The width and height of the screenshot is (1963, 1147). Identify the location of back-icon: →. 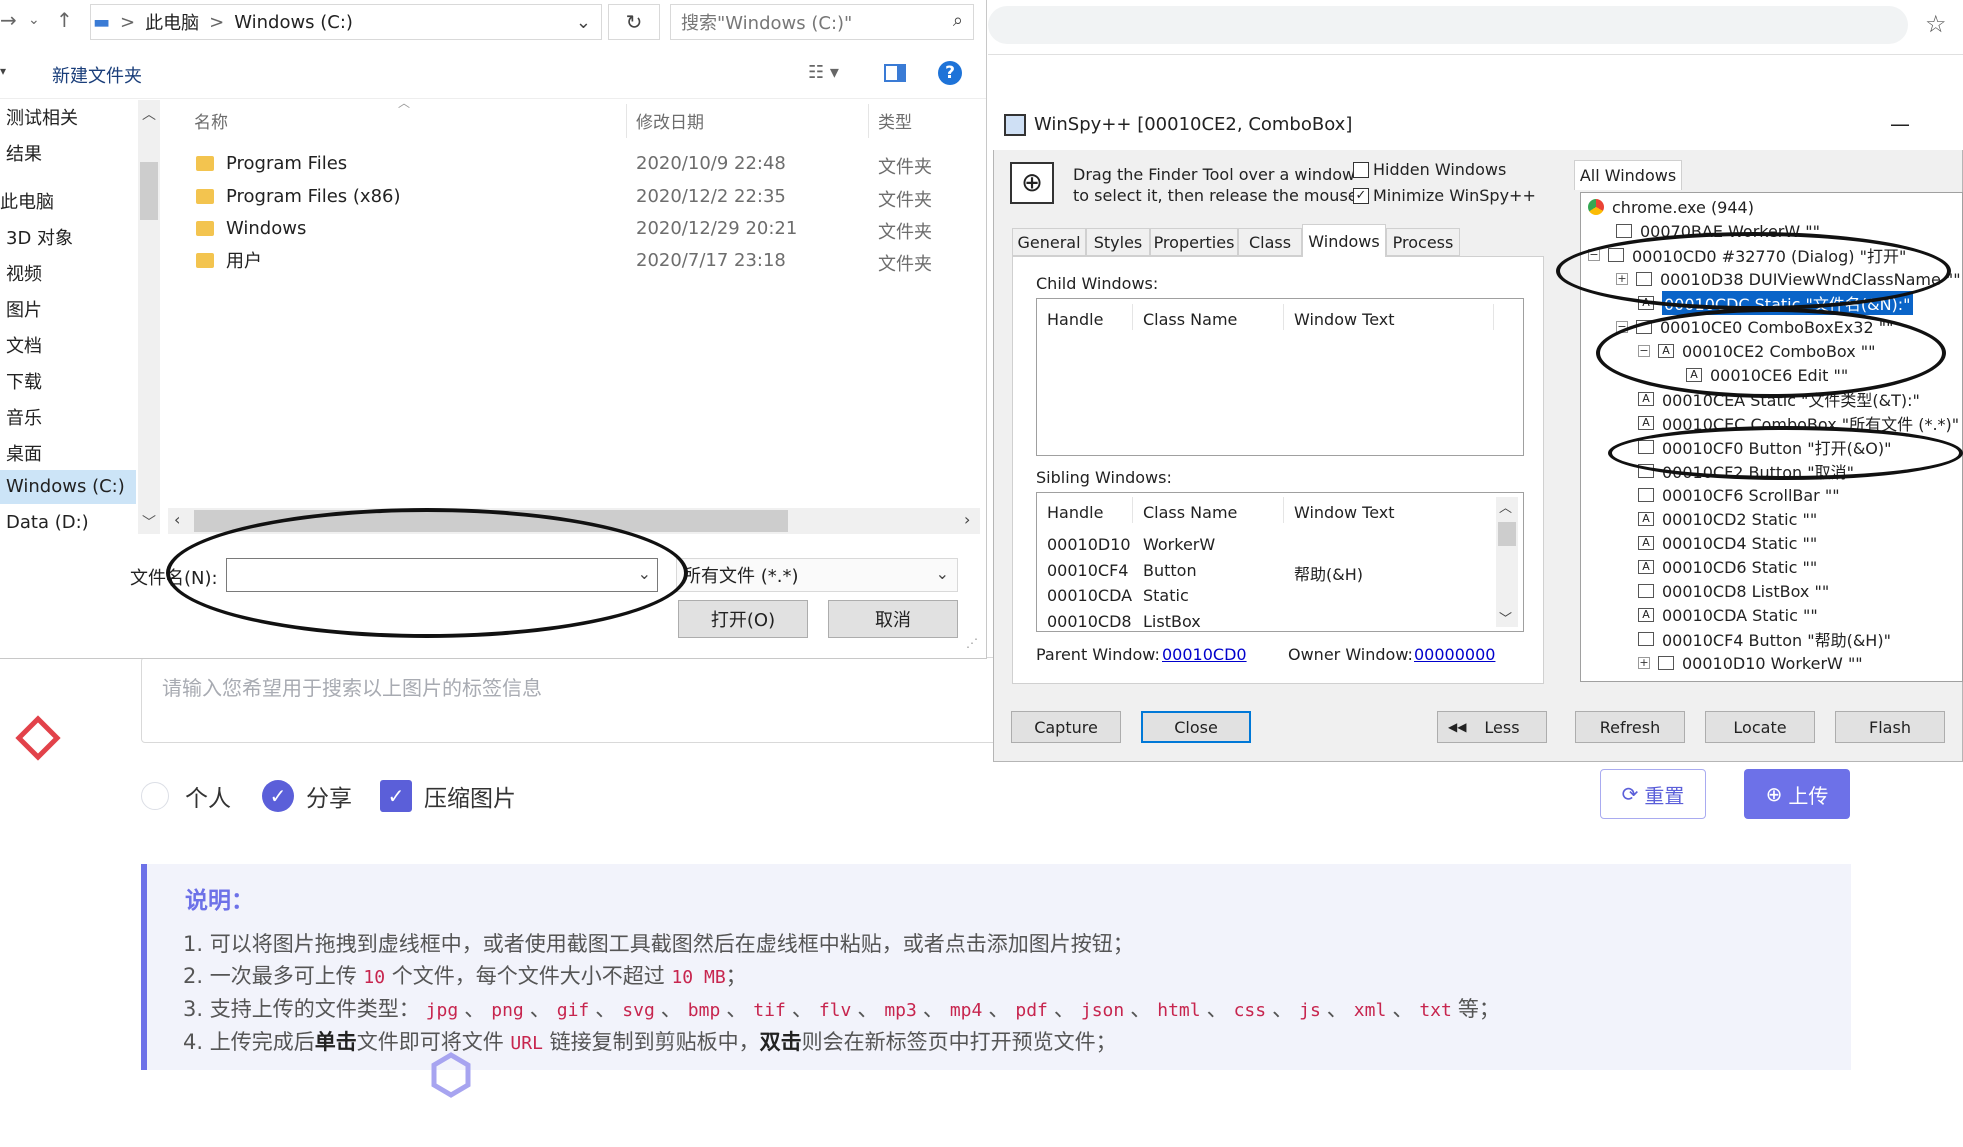
(8, 20).